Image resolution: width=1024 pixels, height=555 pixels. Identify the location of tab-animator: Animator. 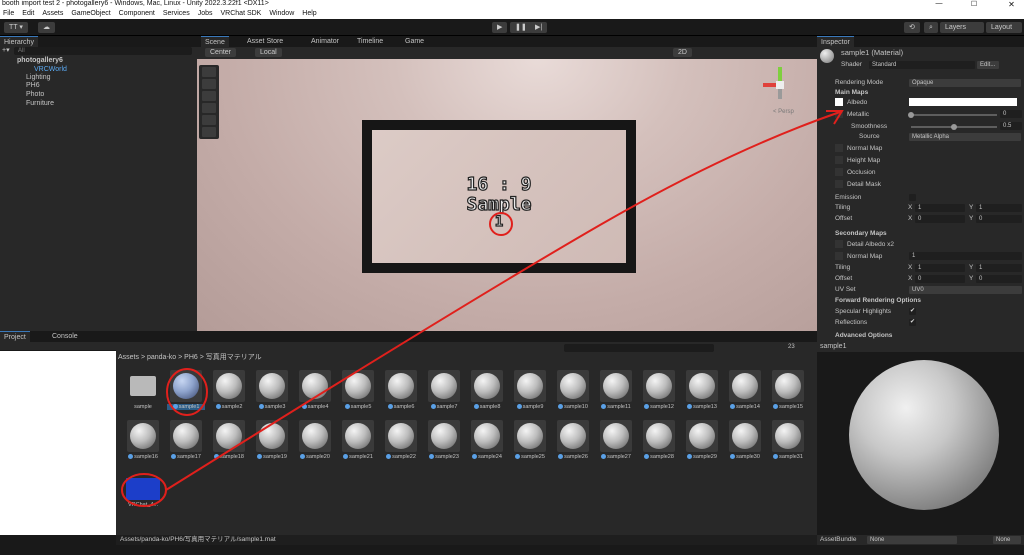
(325, 41).